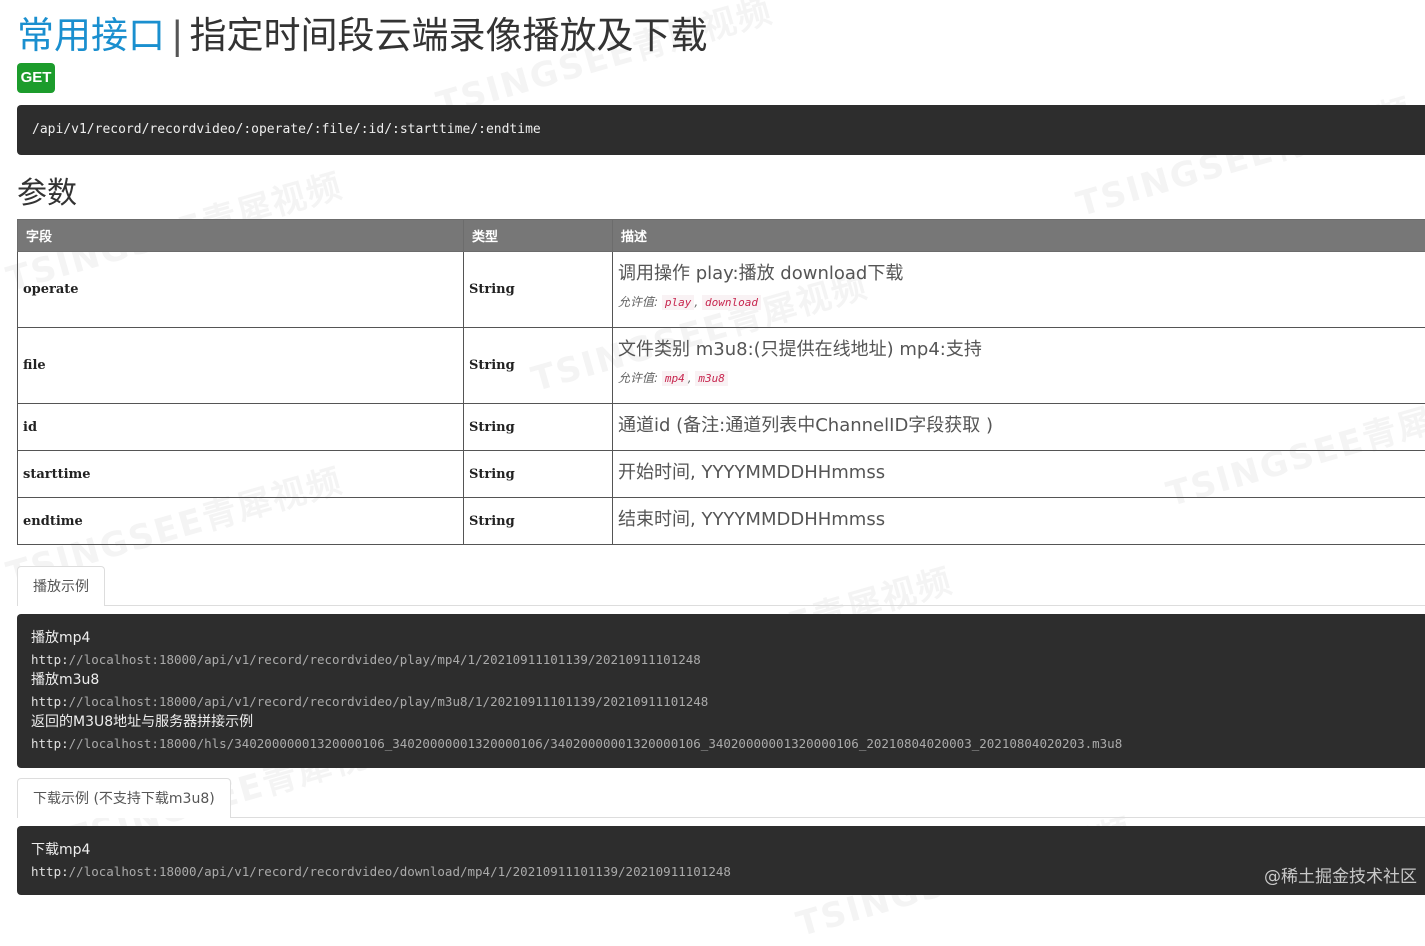 This screenshot has width=1425, height=946. What do you see at coordinates (241, 521) in the screenshot?
I see `param-field: endtime` at bounding box center [241, 521].